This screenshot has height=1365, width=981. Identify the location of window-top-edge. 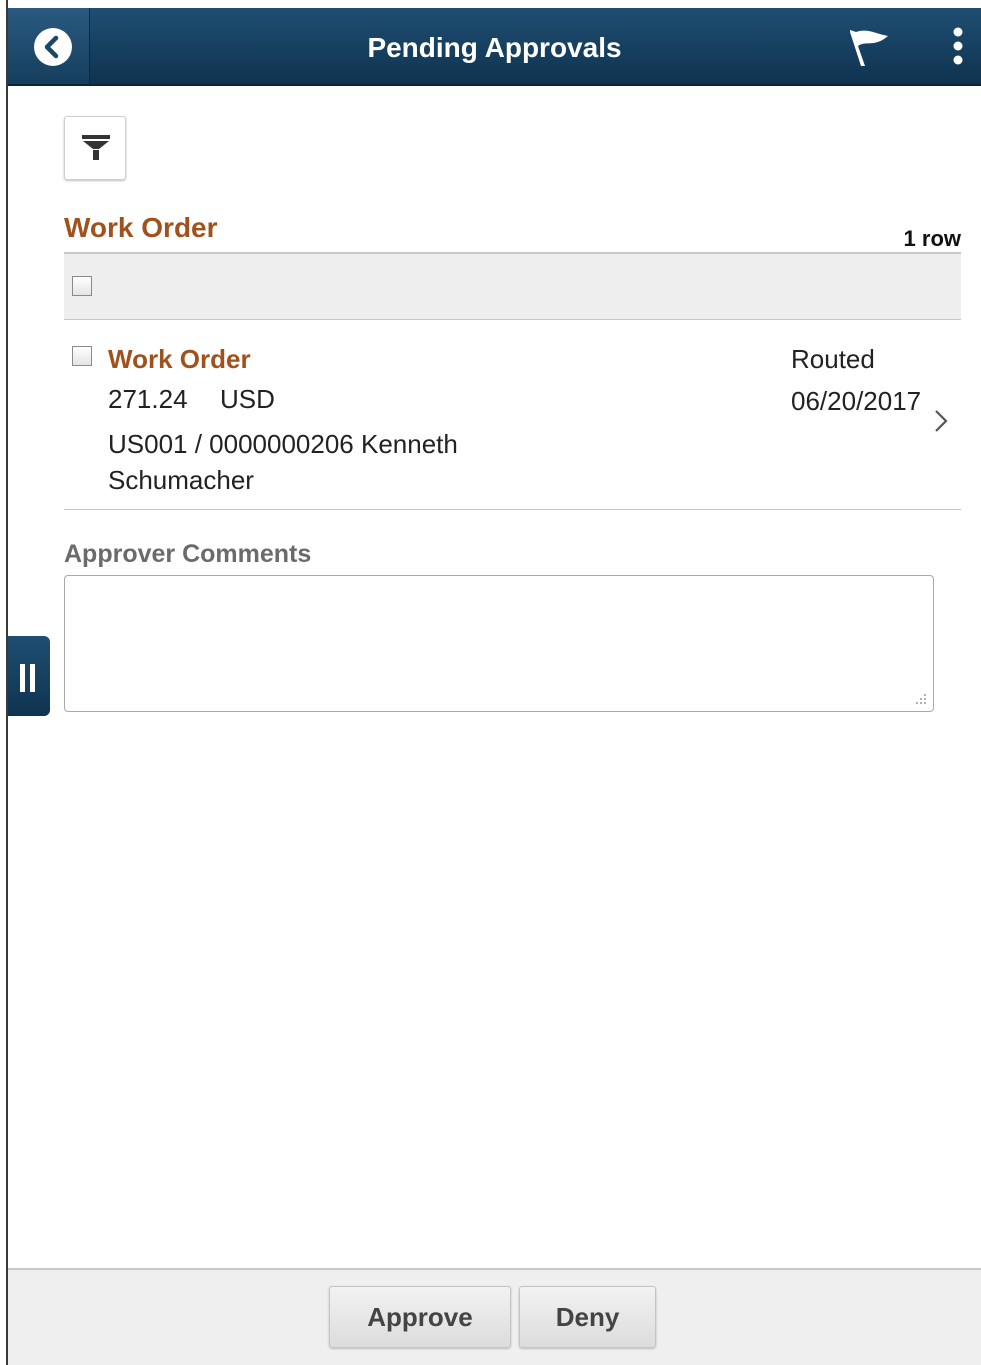
(490, 4).